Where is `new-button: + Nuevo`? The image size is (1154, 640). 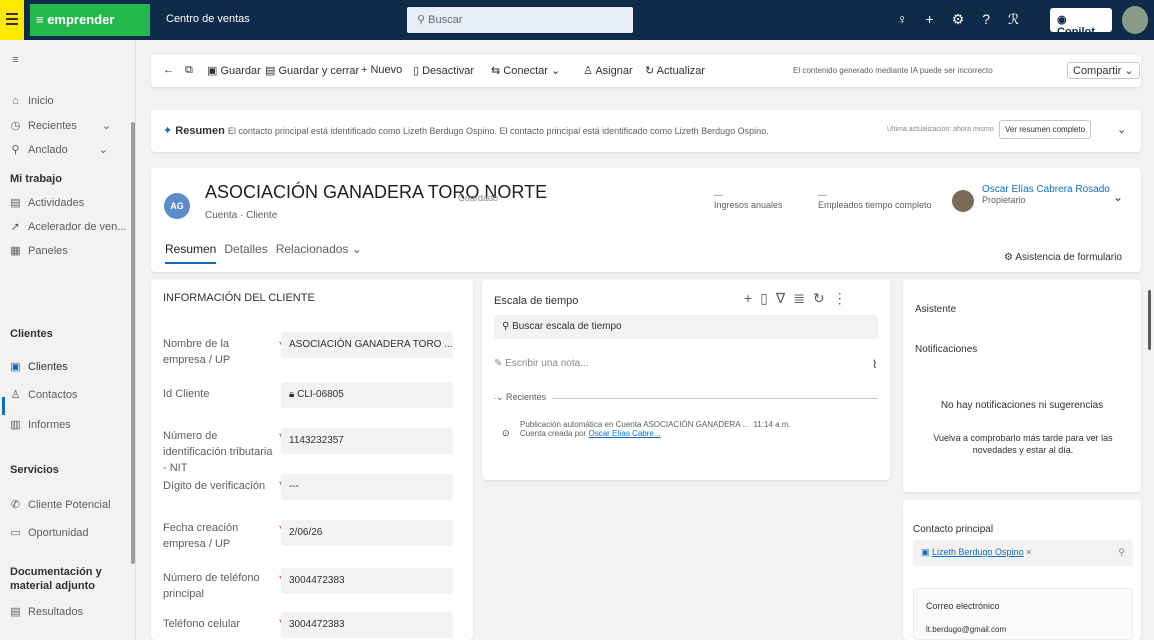 new-button: + Nuevo is located at coordinates (381, 70).